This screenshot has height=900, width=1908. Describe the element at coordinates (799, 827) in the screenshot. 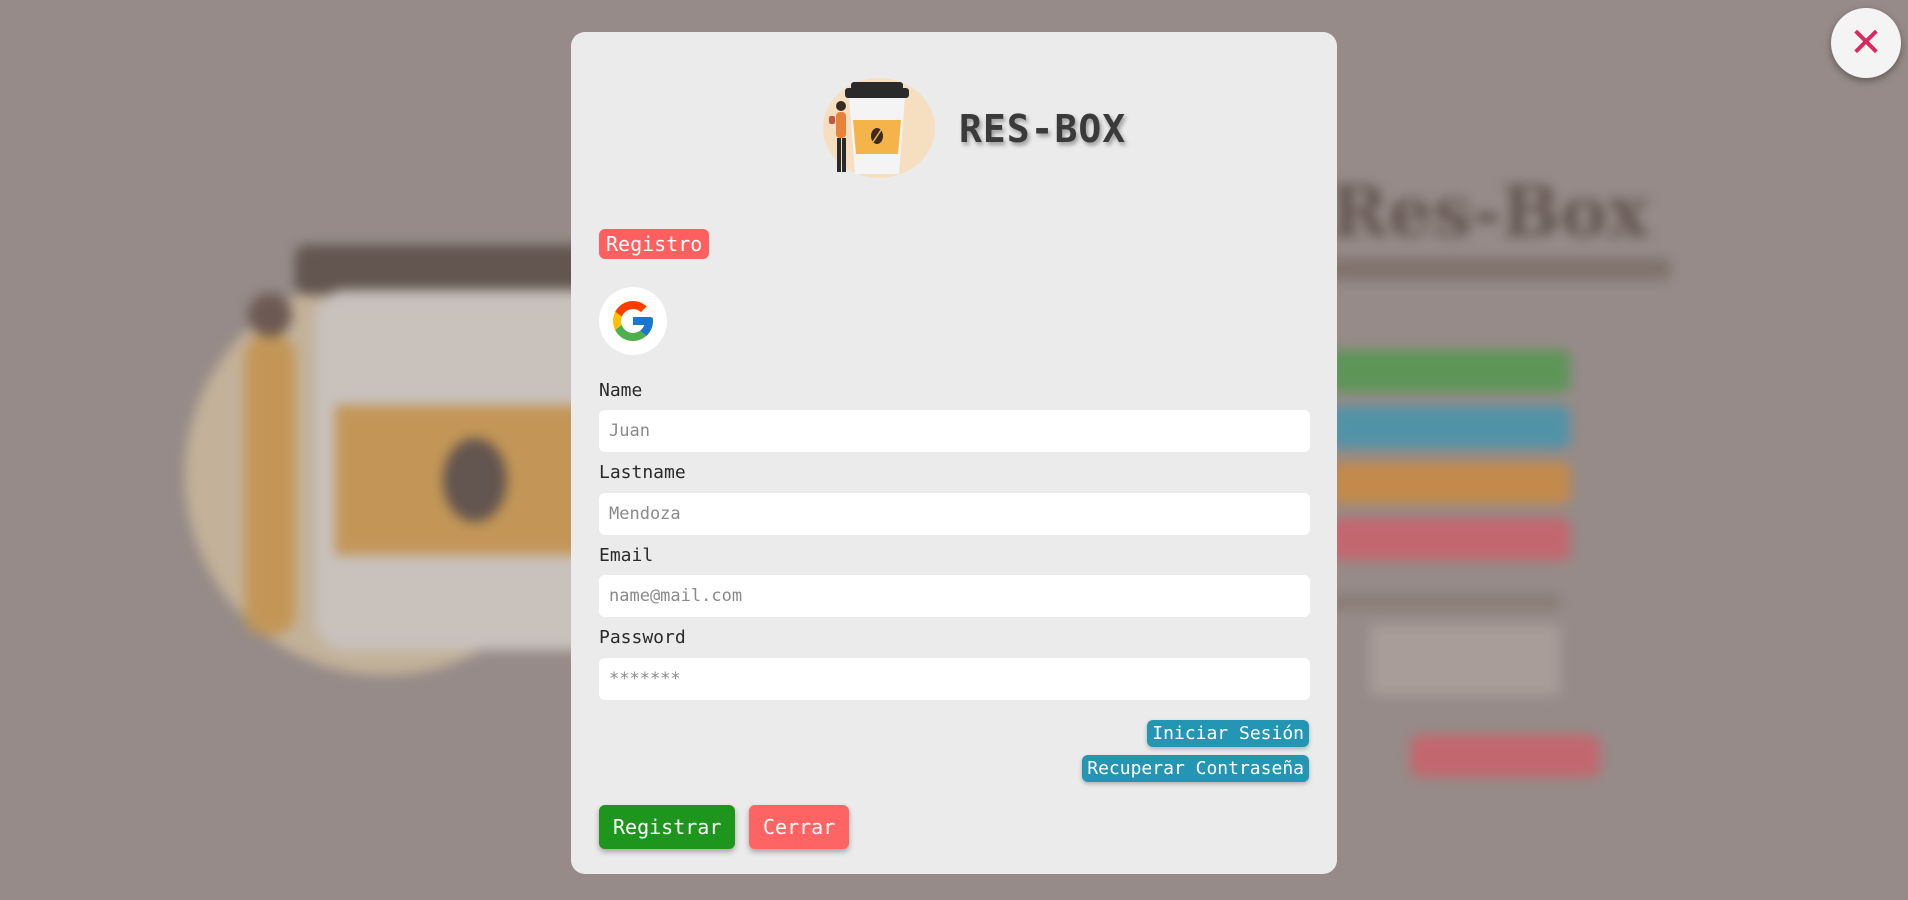

I see `cancel-button: Cerrar` at that location.